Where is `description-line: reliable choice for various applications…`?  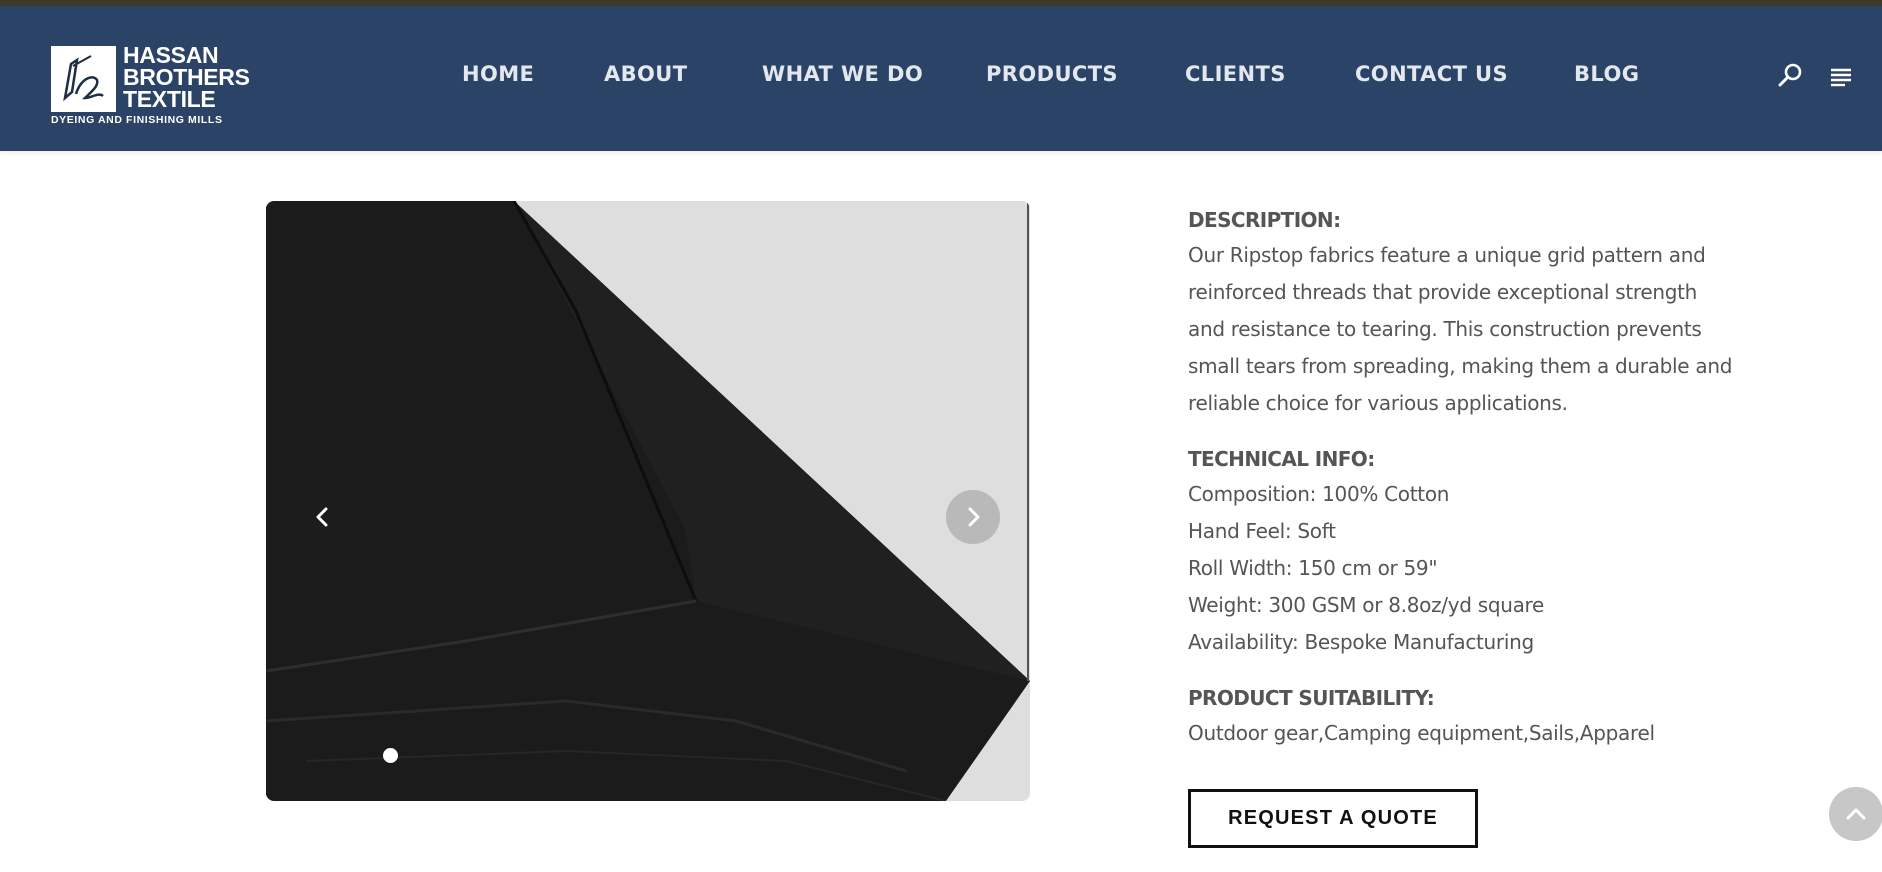 description-line: reliable choice for various applications… is located at coordinates (1378, 403).